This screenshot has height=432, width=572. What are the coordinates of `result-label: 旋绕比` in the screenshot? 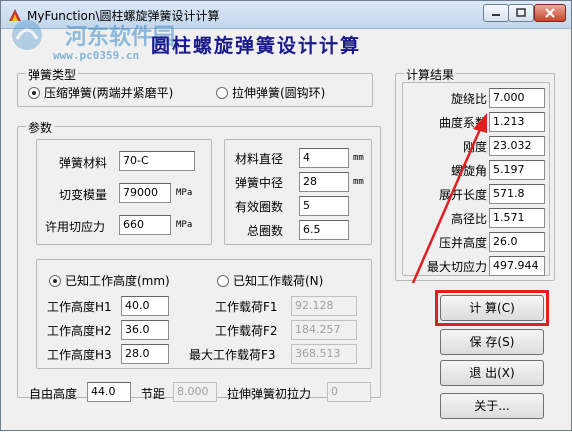 It's located at (468, 99).